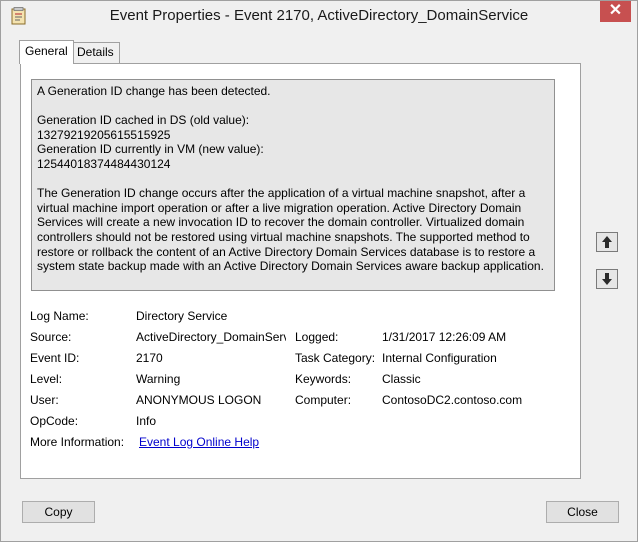  What do you see at coordinates (104, 134) in the screenshot?
I see `cached-id-value: 13279219205615515925` at bounding box center [104, 134].